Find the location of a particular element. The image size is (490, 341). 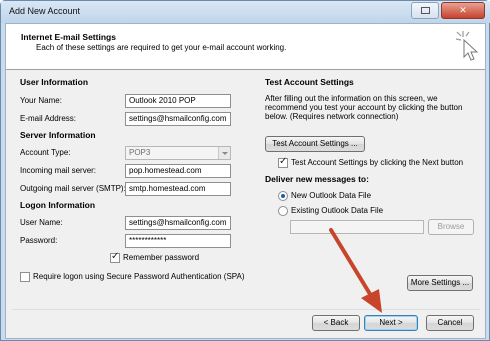

existing-data-file-path is located at coordinates (357, 227).